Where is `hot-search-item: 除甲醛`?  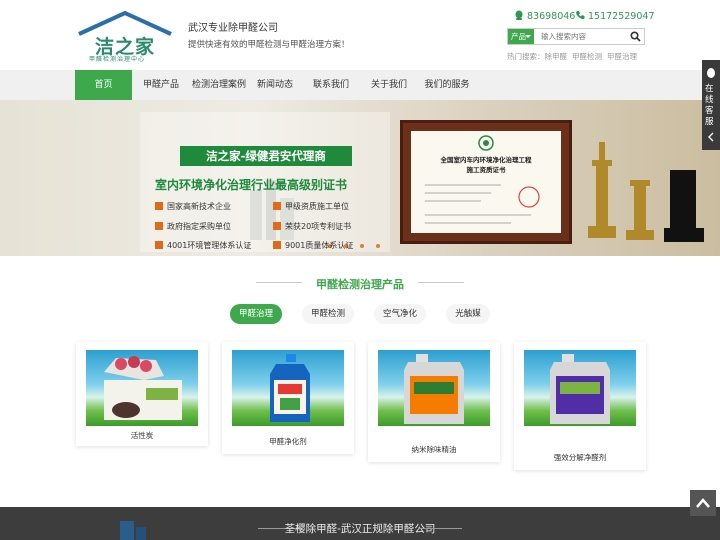 hot-search-item: 除甲醛 is located at coordinates (556, 56).